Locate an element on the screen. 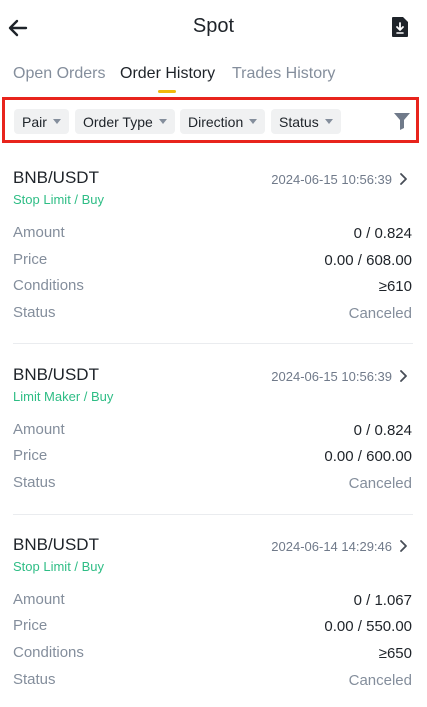  filter-order-type: Order Type is located at coordinates (125, 121).